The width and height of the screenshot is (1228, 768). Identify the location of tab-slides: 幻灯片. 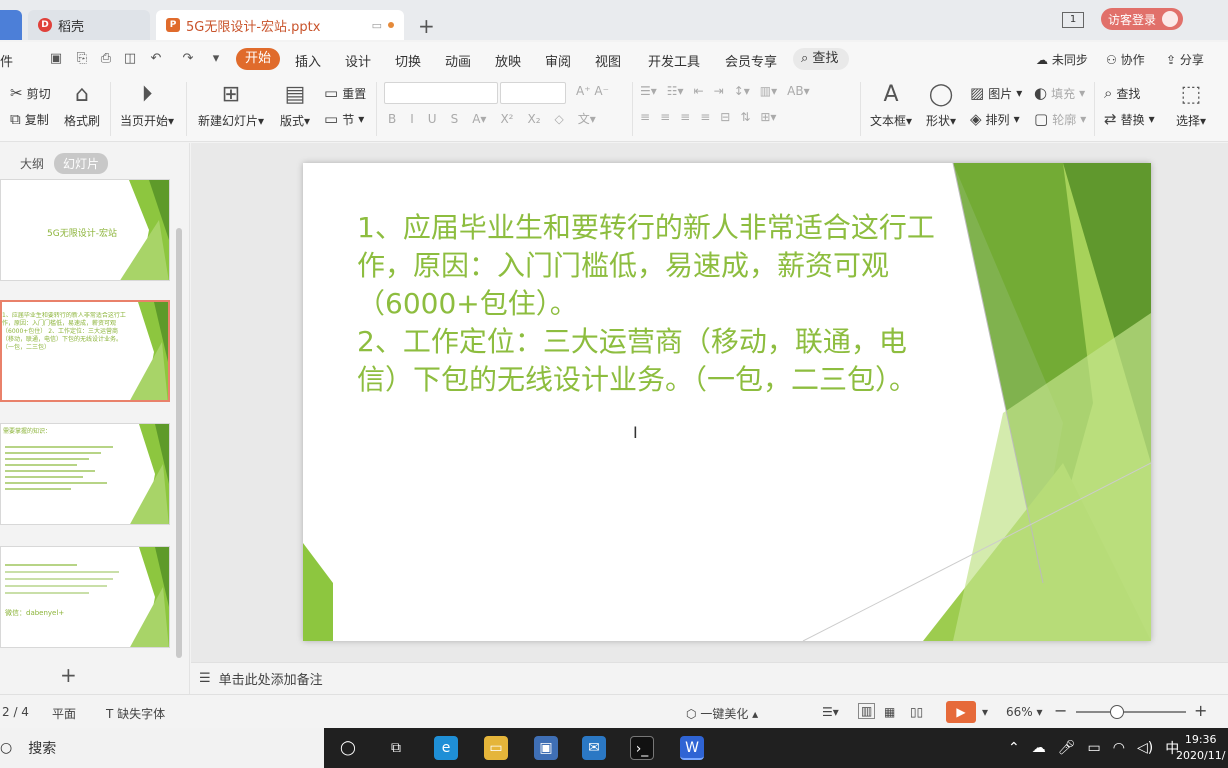
(81, 163).